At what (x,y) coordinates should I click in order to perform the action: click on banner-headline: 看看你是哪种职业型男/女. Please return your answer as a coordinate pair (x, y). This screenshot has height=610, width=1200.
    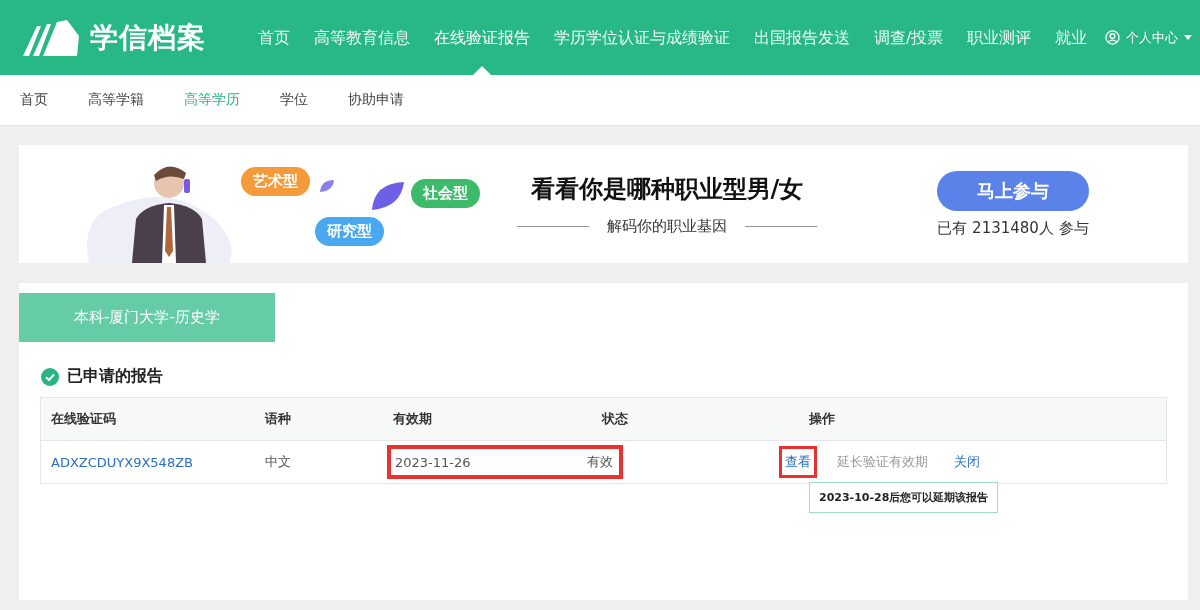
    Looking at the image, I should click on (667, 188).